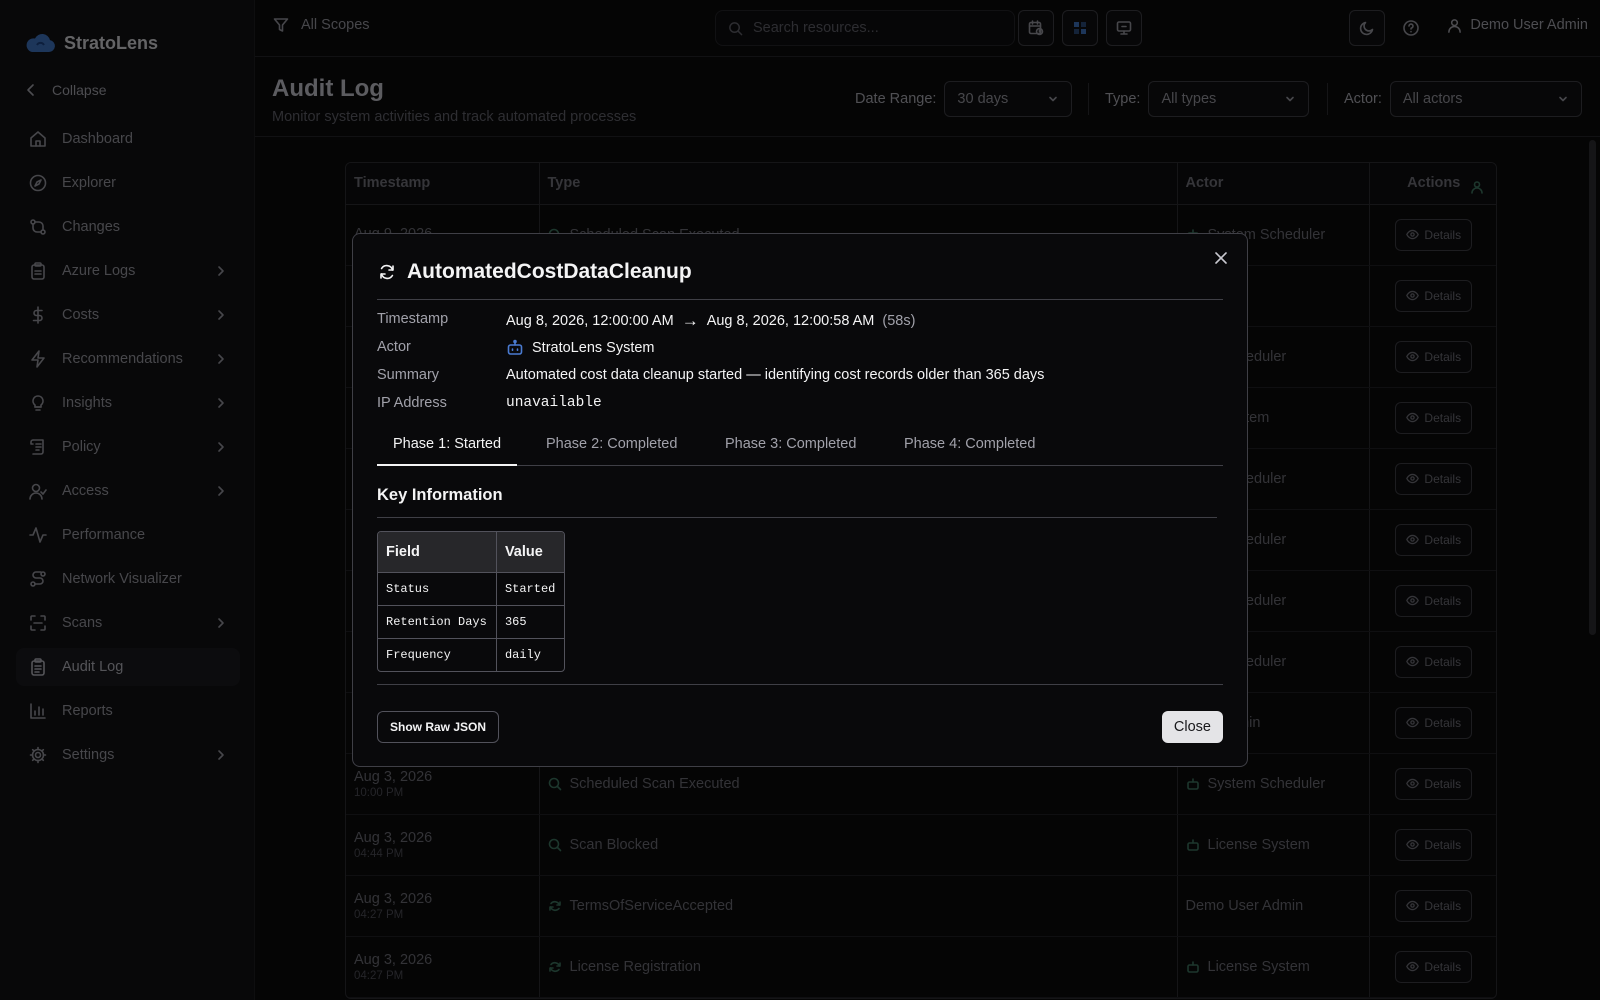 Image resolution: width=1600 pixels, height=1000 pixels. What do you see at coordinates (394, 347) in the screenshot?
I see `actor-label: Actor` at bounding box center [394, 347].